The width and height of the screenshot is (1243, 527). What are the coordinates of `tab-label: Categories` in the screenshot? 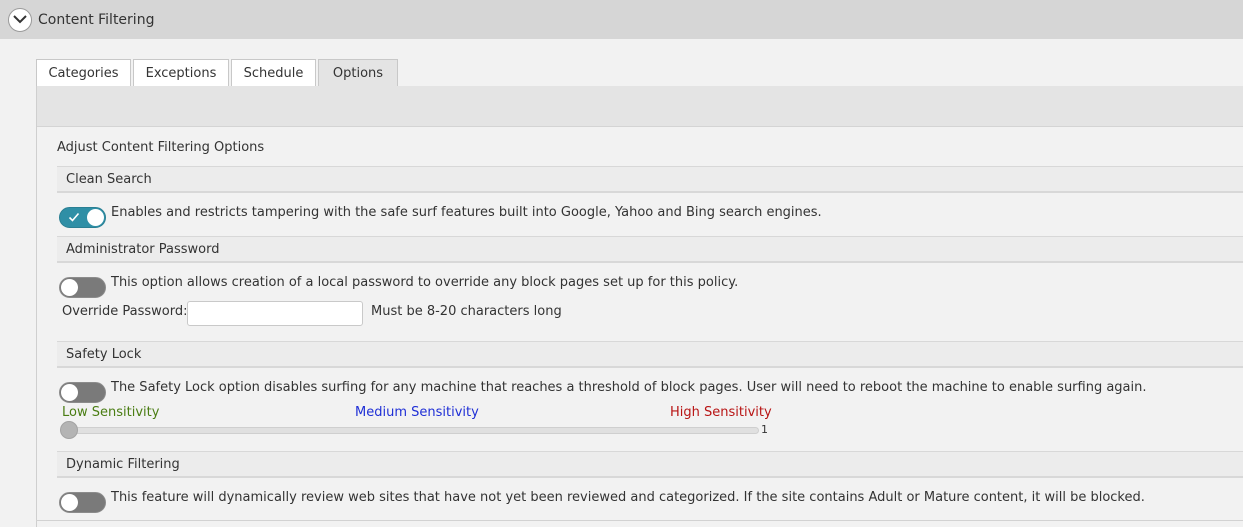 It's located at (83, 73).